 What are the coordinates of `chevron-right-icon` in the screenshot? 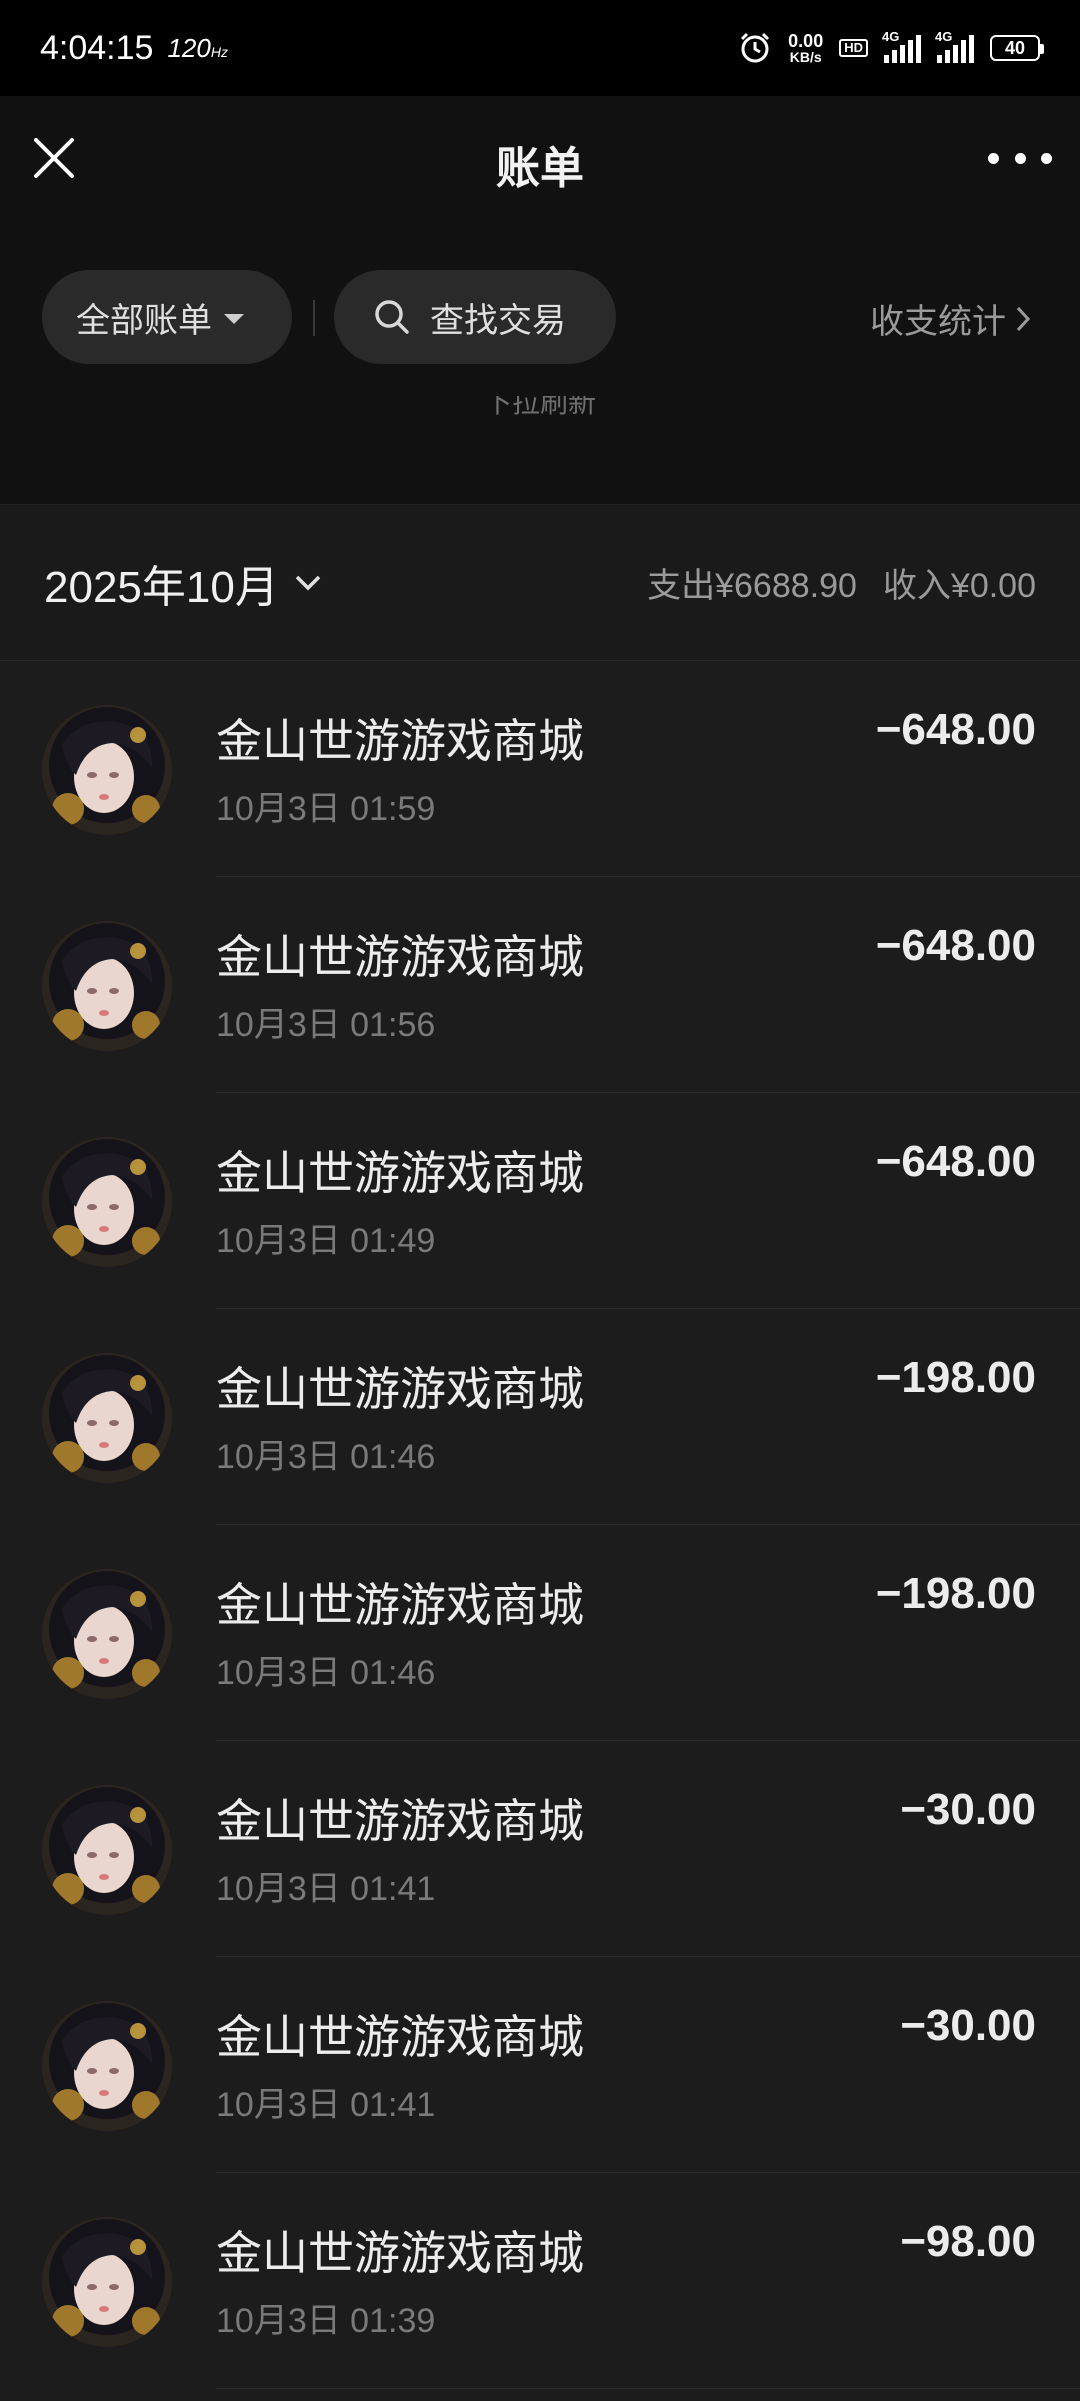 It's located at (1023, 318).